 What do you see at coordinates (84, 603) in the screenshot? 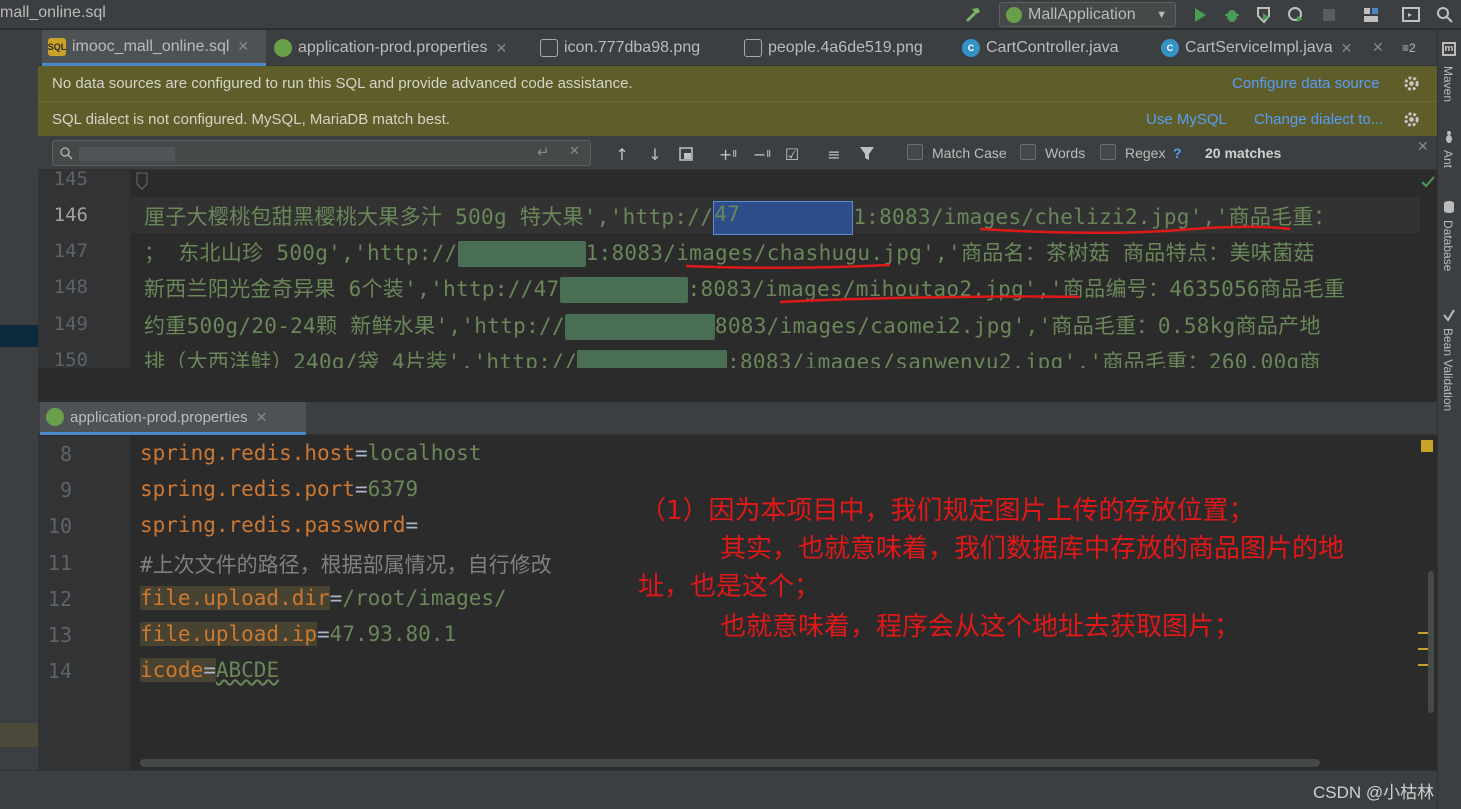
I see `properties-gutter: 8 9 10 11 12 13 14` at bounding box center [84, 603].